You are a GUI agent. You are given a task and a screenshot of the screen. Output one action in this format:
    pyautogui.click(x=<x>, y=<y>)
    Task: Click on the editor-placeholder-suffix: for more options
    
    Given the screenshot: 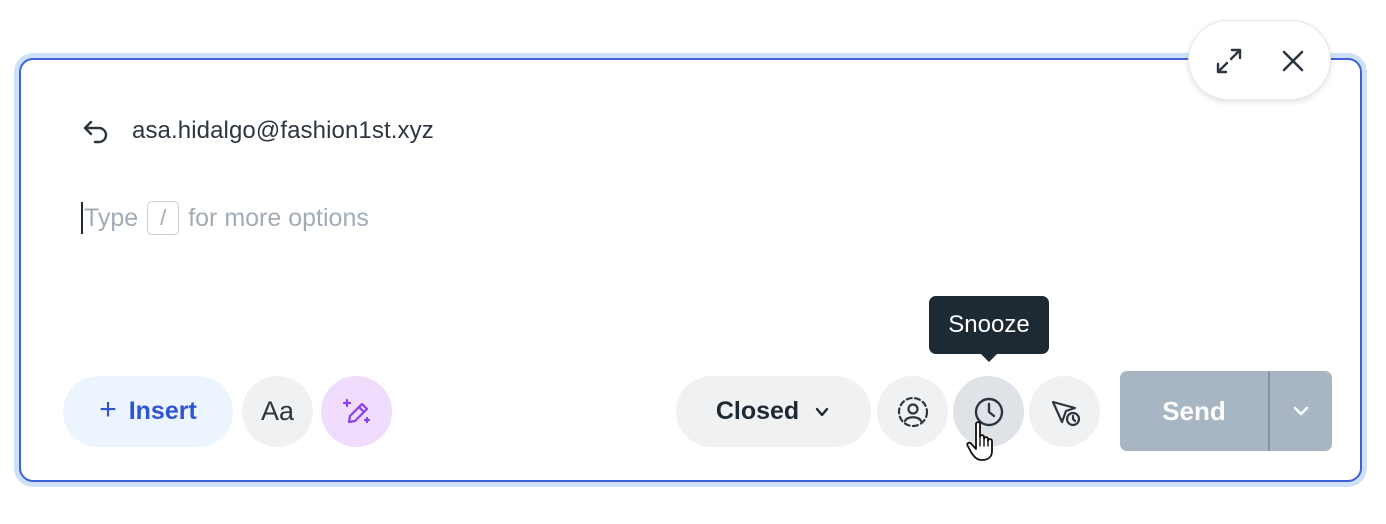 What is the action you would take?
    pyautogui.click(x=278, y=217)
    